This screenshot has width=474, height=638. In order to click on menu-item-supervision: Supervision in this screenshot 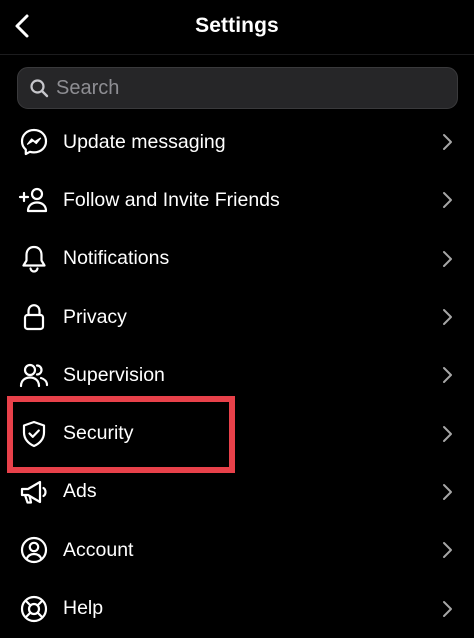, I will do `click(237, 375)`.